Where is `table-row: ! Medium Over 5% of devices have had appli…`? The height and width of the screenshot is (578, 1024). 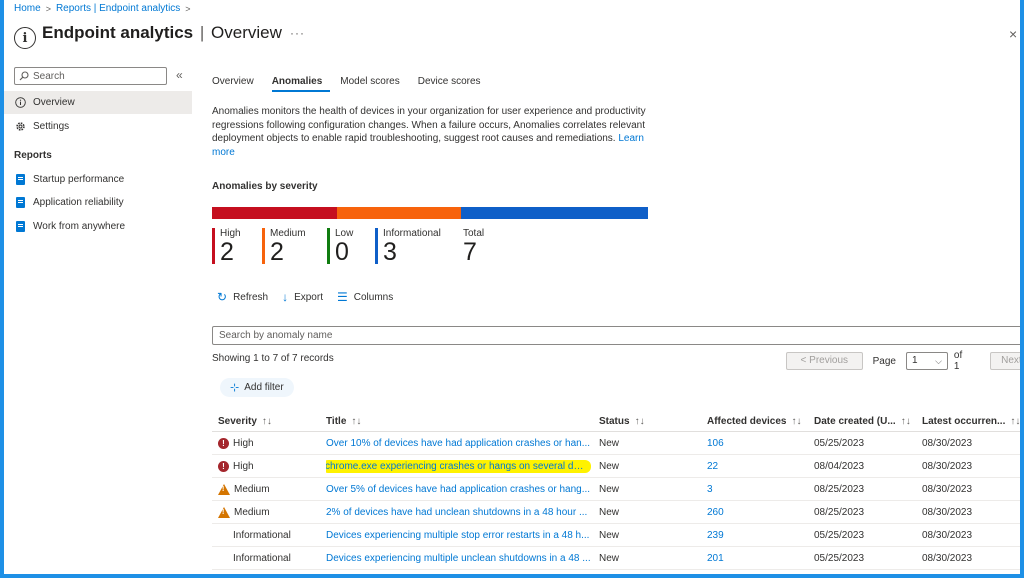 table-row: ! Medium Over 5% of devices have had appli… is located at coordinates (616, 489).